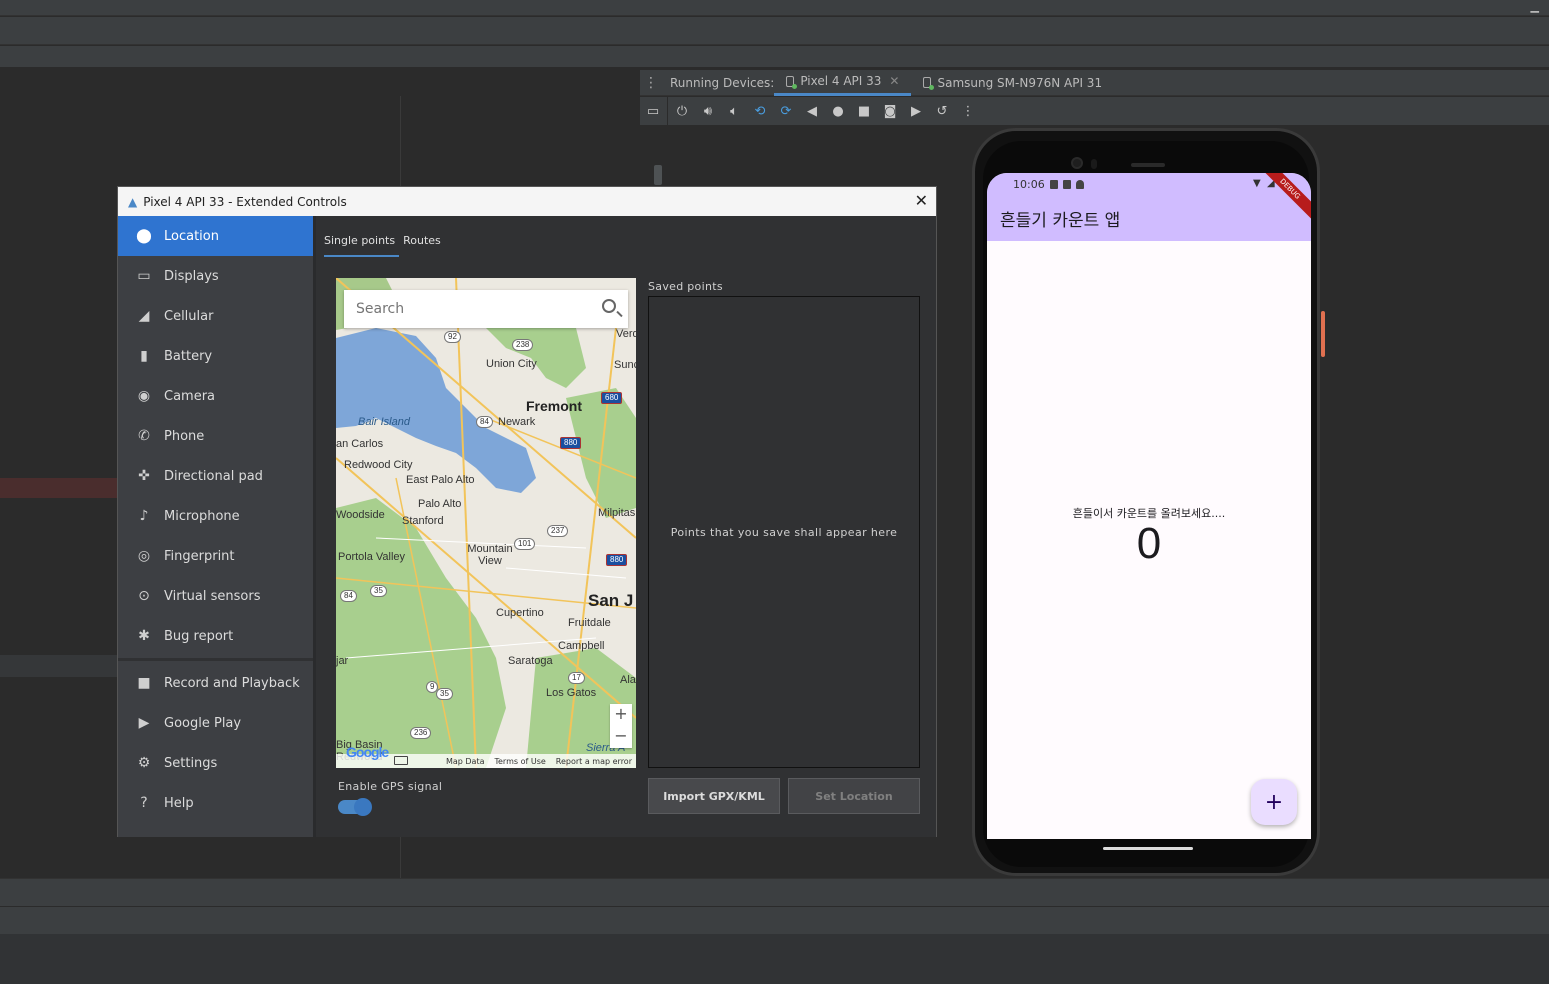  Describe the element at coordinates (1148, 848) in the screenshot. I see `gesture-nav-handle` at that location.